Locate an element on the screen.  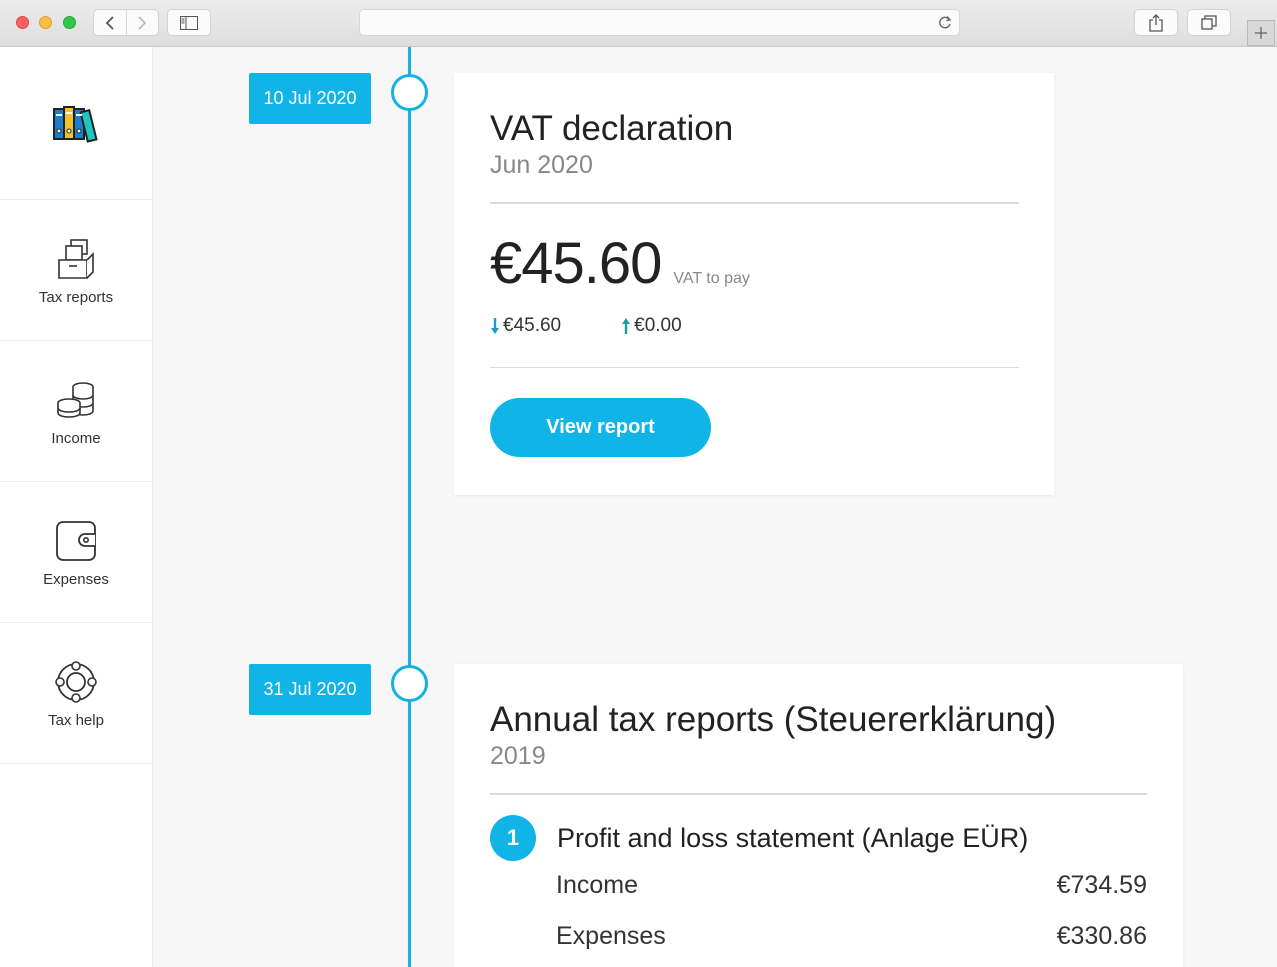
vat-flow-row: €45.60 €0.00 is located at coordinates (754, 326).